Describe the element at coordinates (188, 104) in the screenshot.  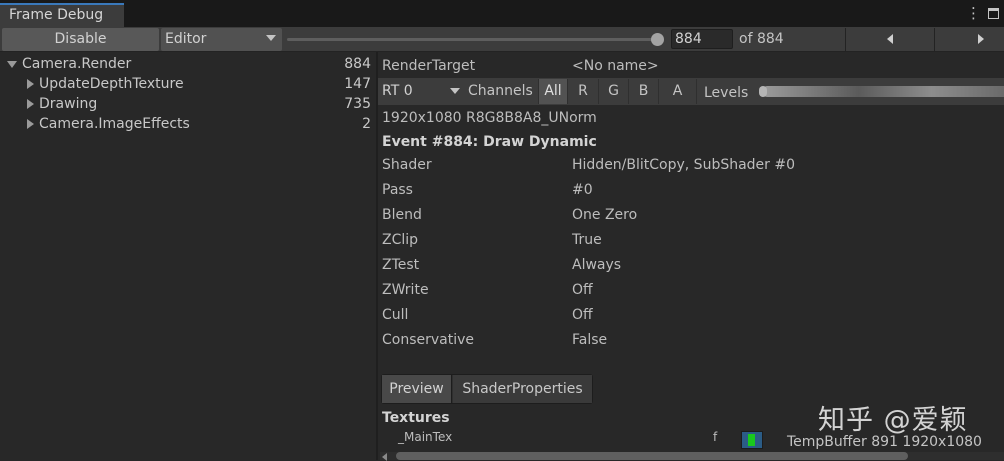
I see `tree-item-drawing: Drawing 735` at that location.